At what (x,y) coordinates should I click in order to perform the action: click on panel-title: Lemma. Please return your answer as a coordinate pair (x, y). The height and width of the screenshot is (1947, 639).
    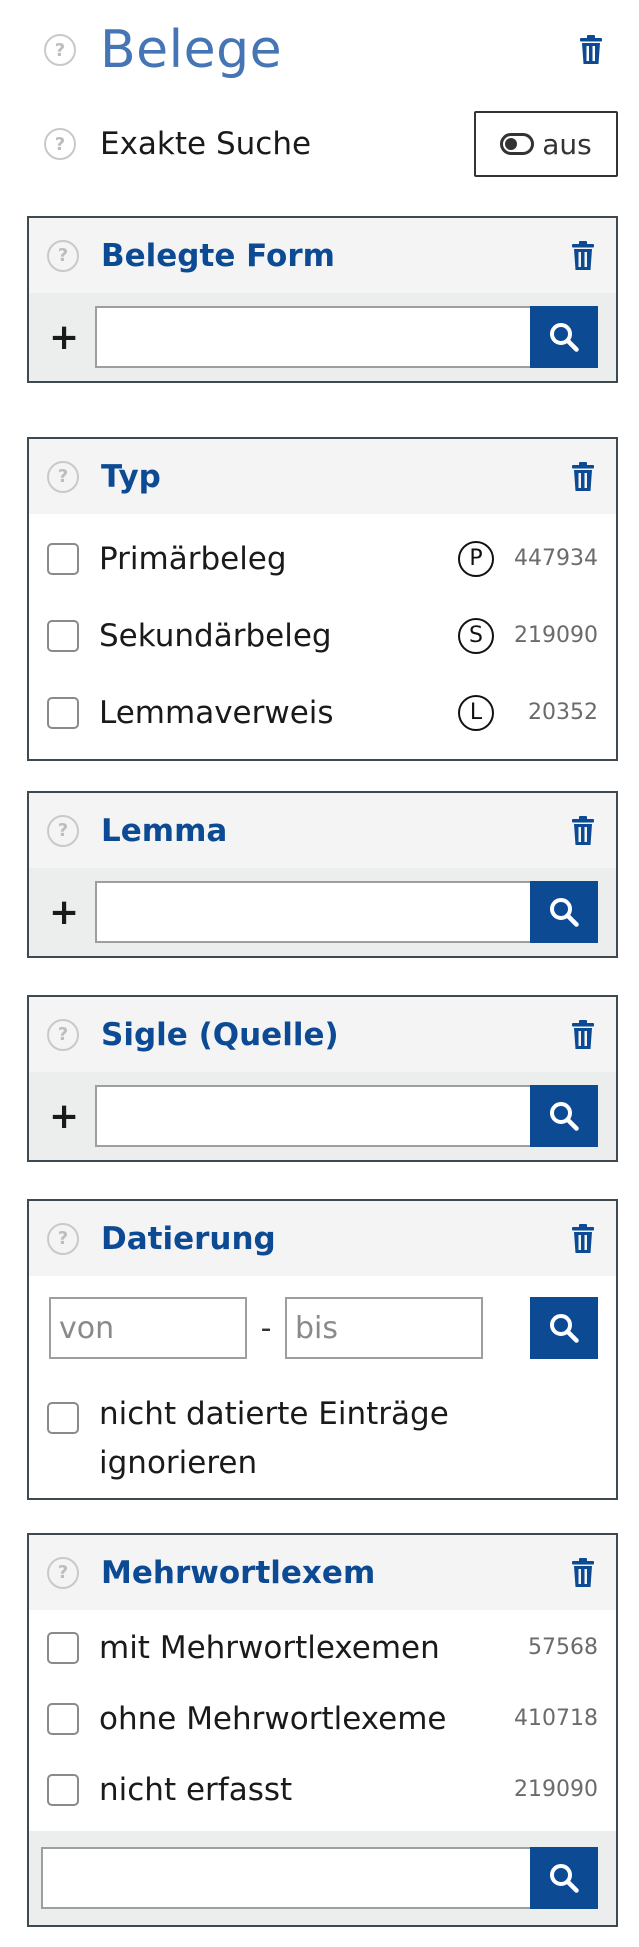
    Looking at the image, I should click on (164, 830).